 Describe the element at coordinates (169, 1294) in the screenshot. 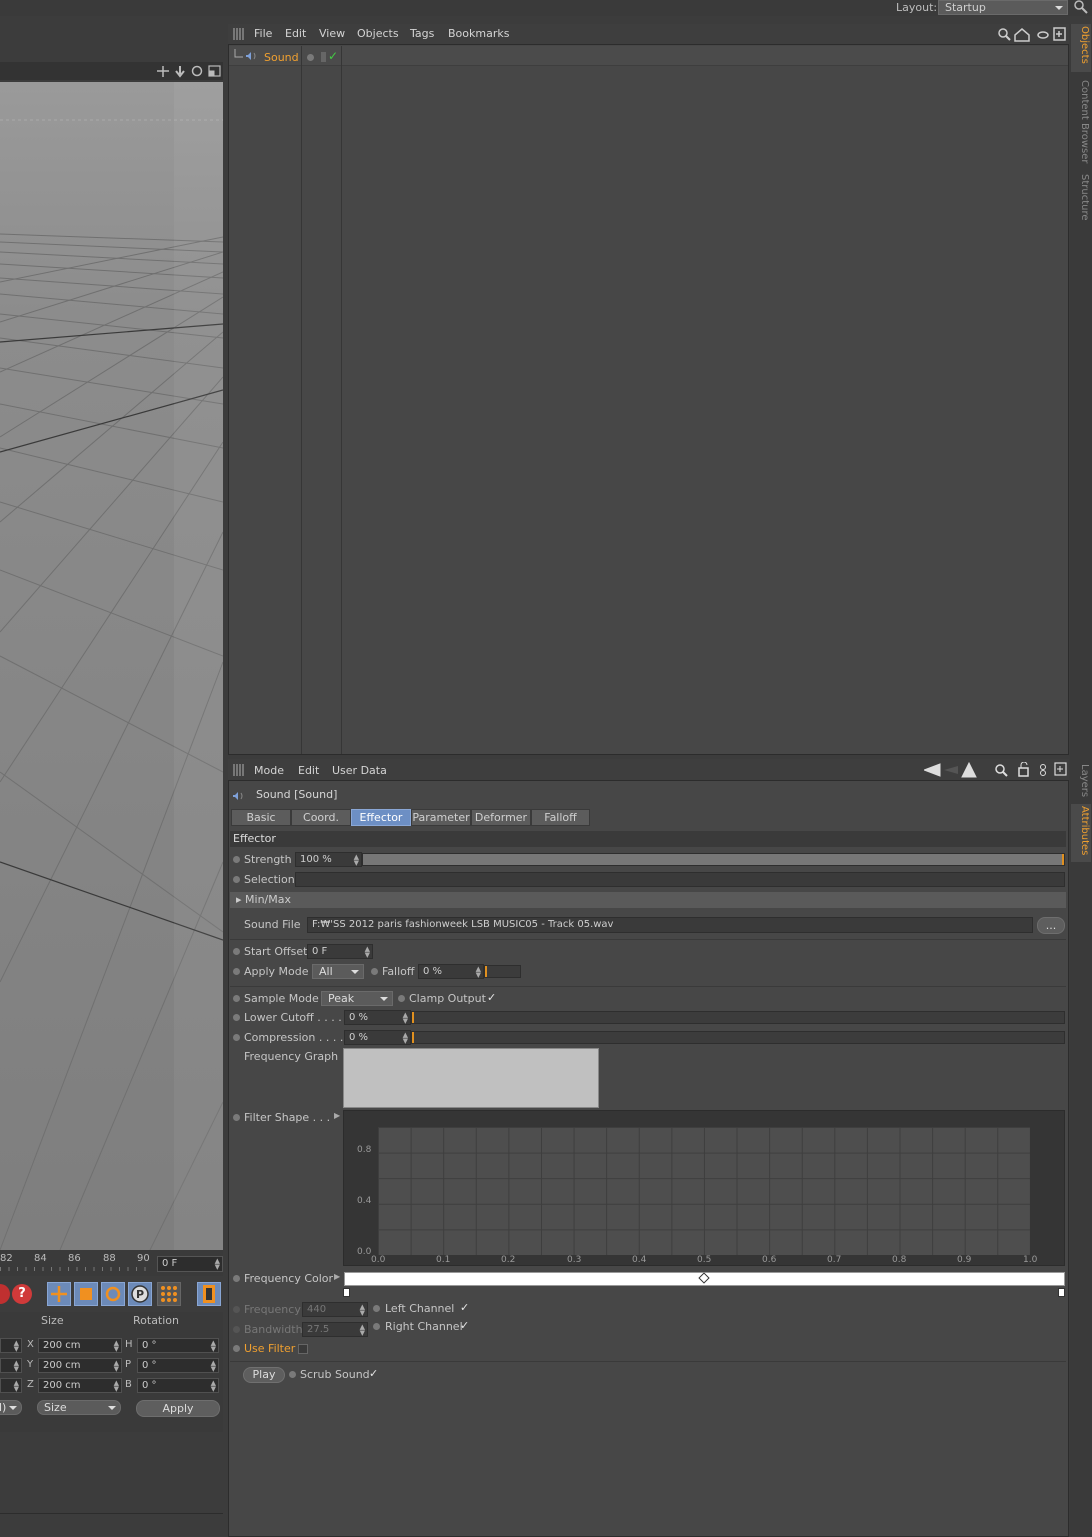

I see `pla-tool-icon` at that location.